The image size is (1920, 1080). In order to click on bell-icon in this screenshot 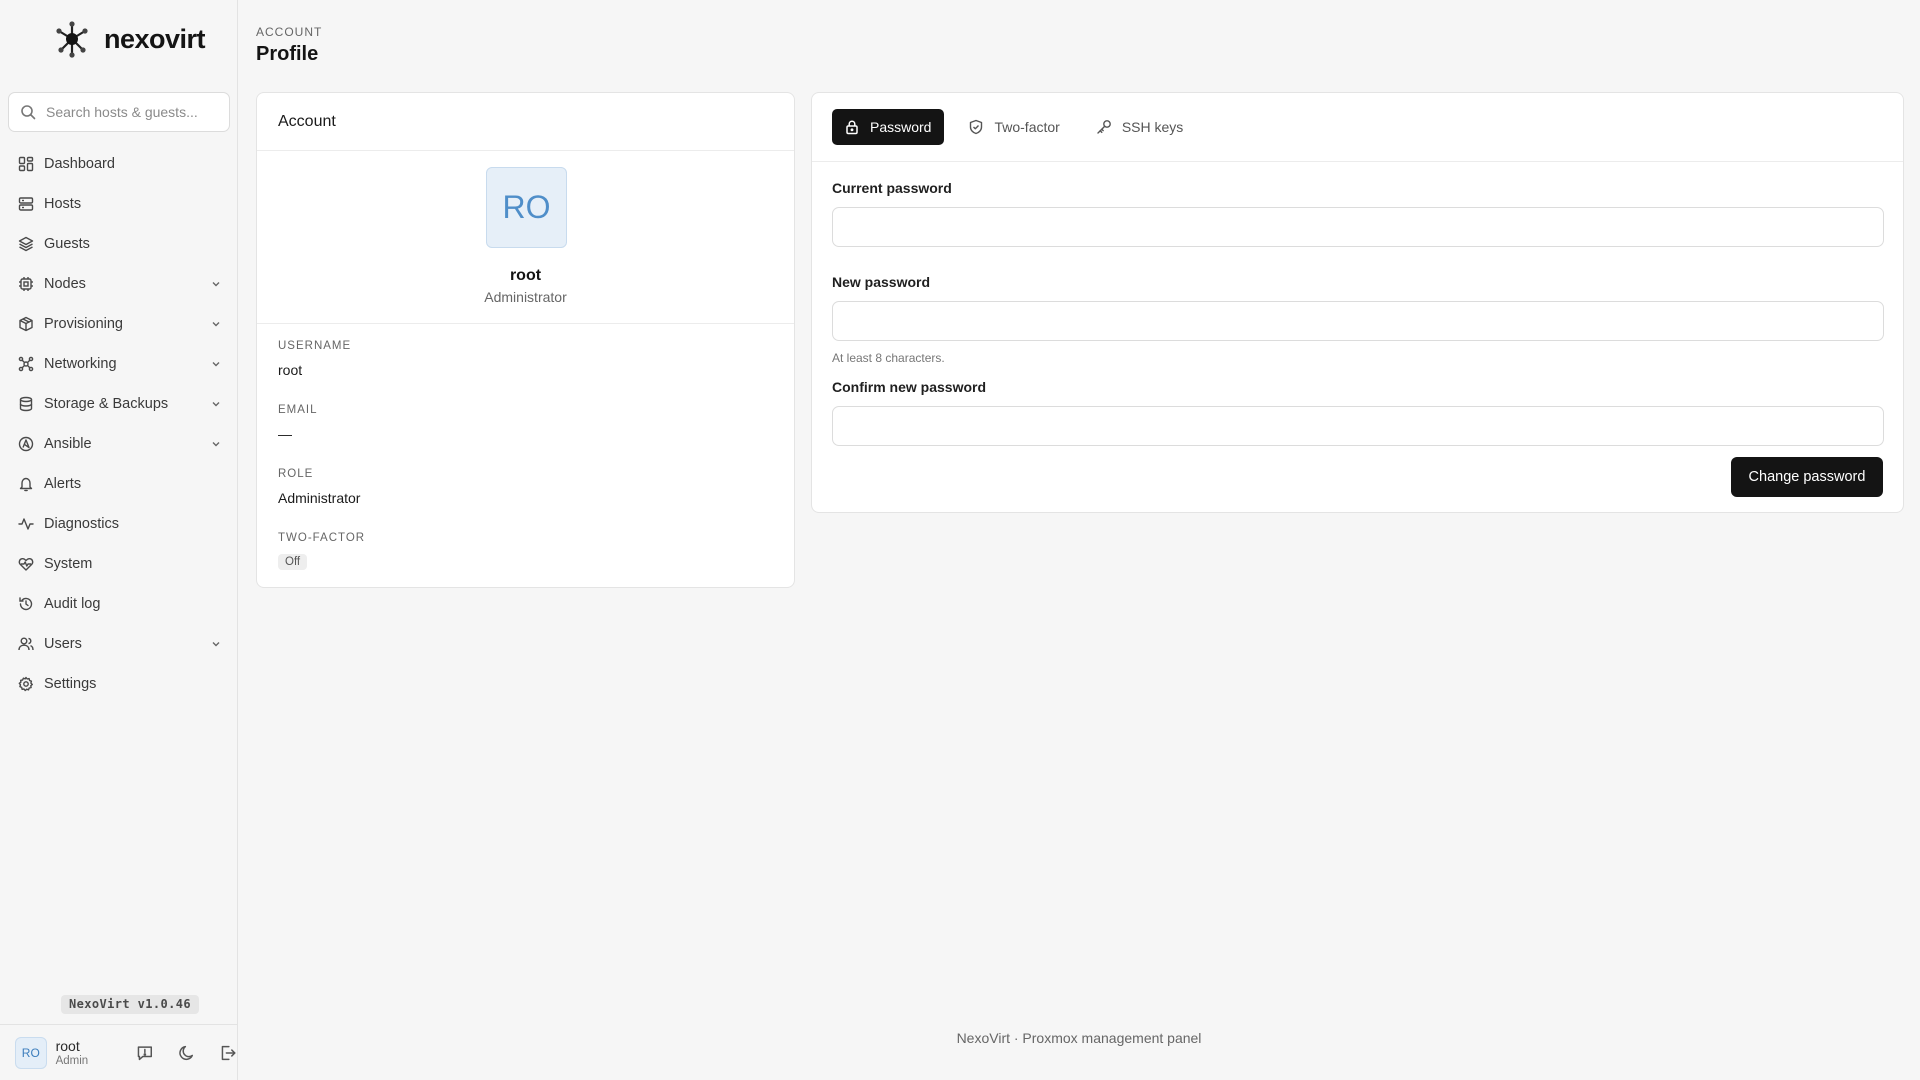, I will do `click(26, 484)`.